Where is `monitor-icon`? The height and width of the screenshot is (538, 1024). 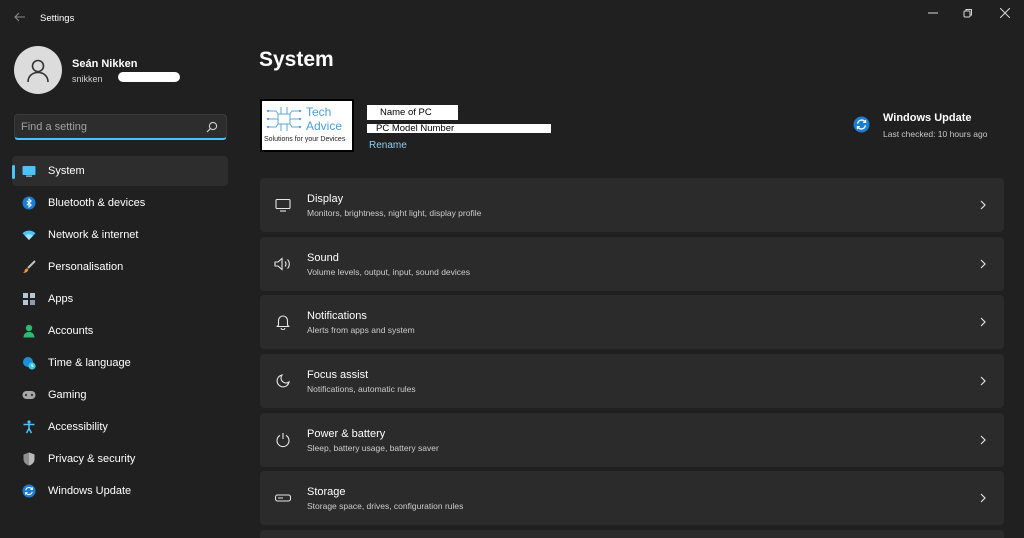 monitor-icon is located at coordinates (283, 205).